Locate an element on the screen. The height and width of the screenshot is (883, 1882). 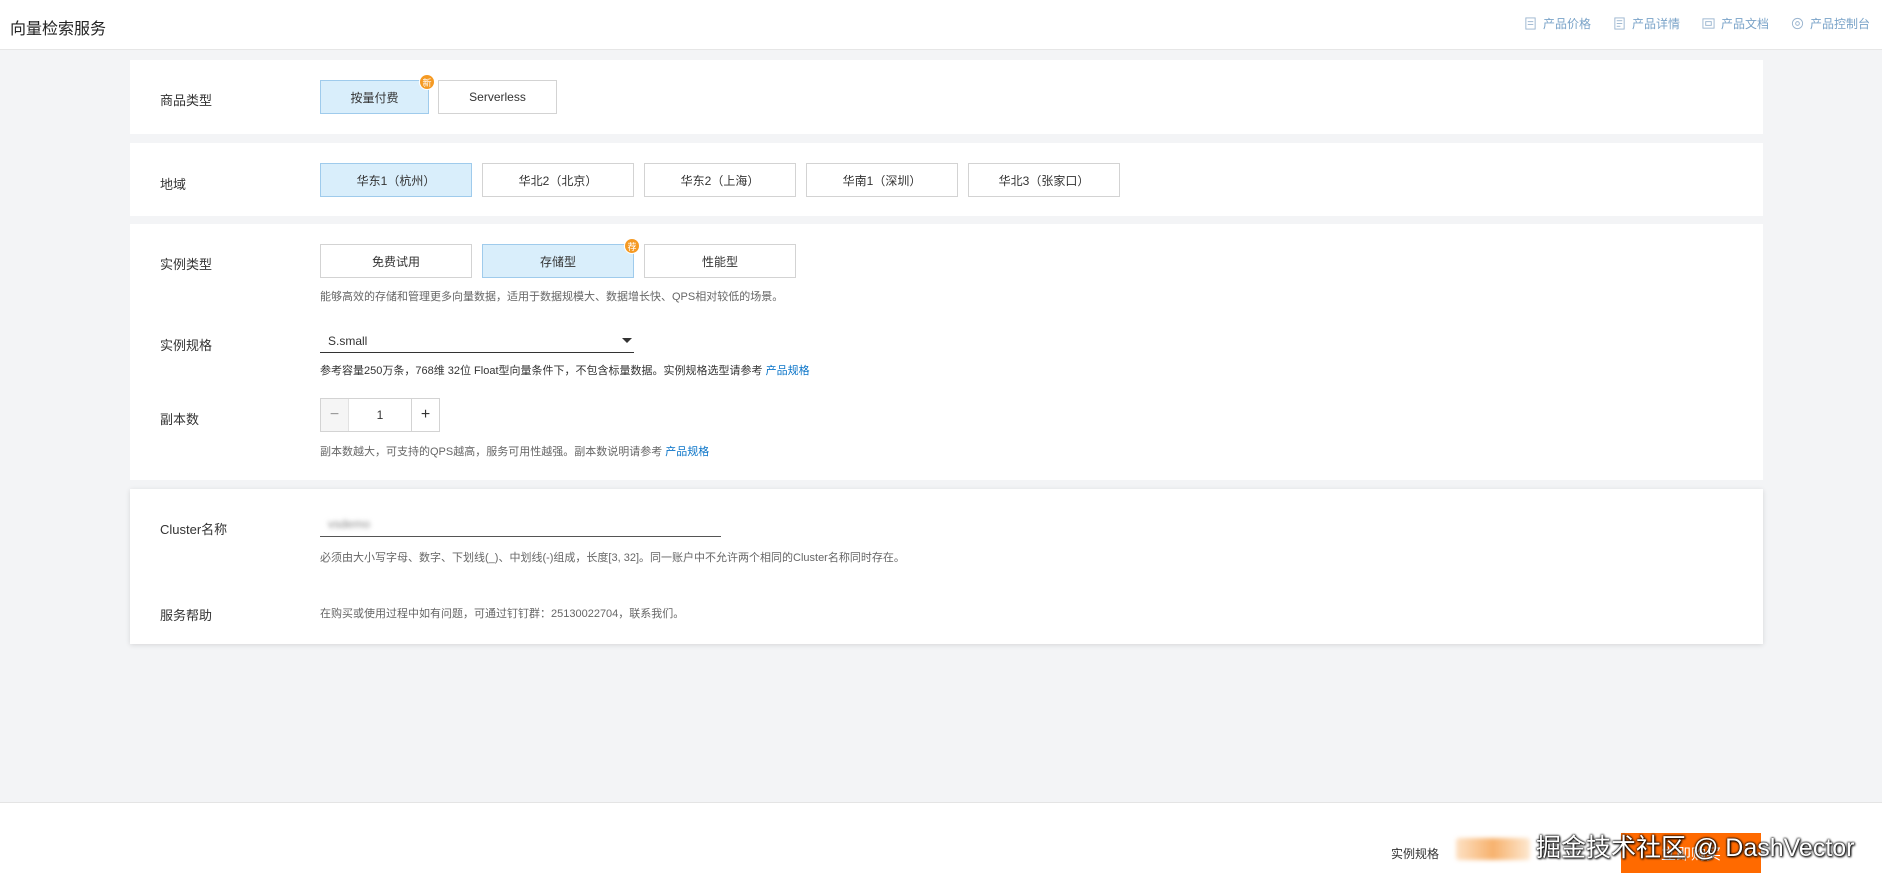
detail-icon is located at coordinates (1619, 23).